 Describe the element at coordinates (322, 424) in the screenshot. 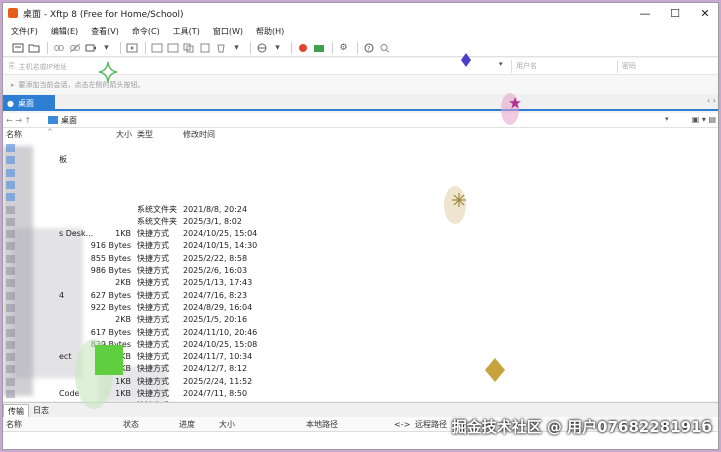

I see `transfer-col-local-path: 本地路径` at that location.